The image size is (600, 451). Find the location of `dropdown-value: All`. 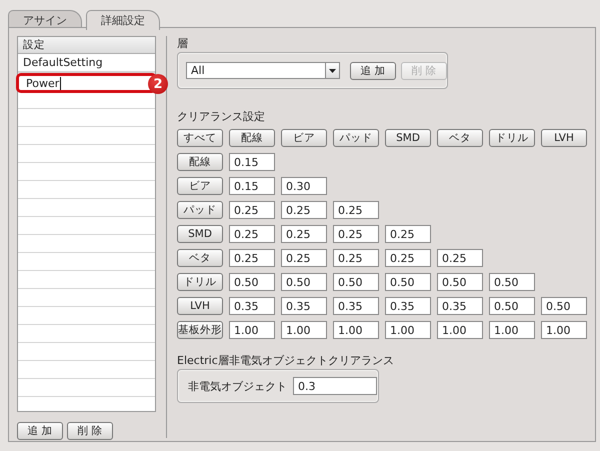

dropdown-value: All is located at coordinates (198, 70).